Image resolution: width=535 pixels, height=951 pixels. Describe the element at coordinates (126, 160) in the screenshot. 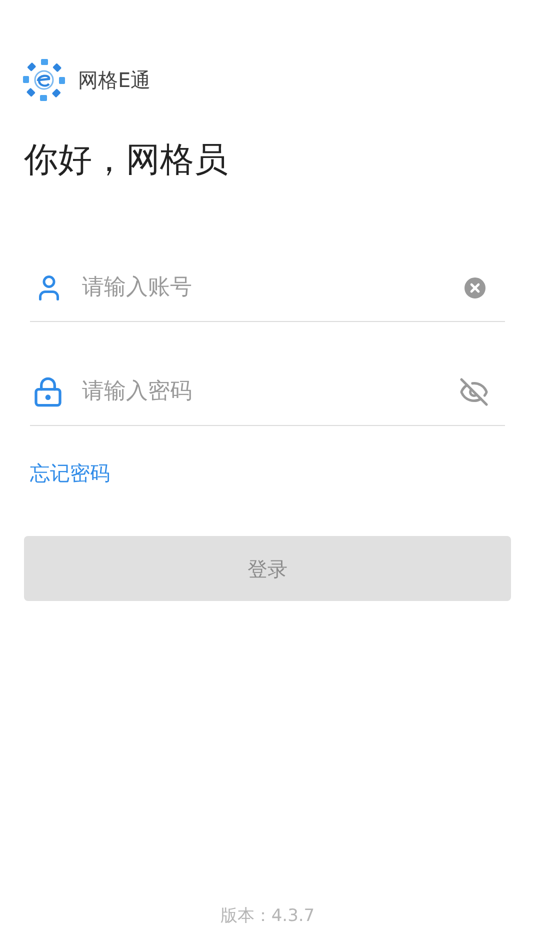

I see `greeting-heading: 你好，网格员` at that location.